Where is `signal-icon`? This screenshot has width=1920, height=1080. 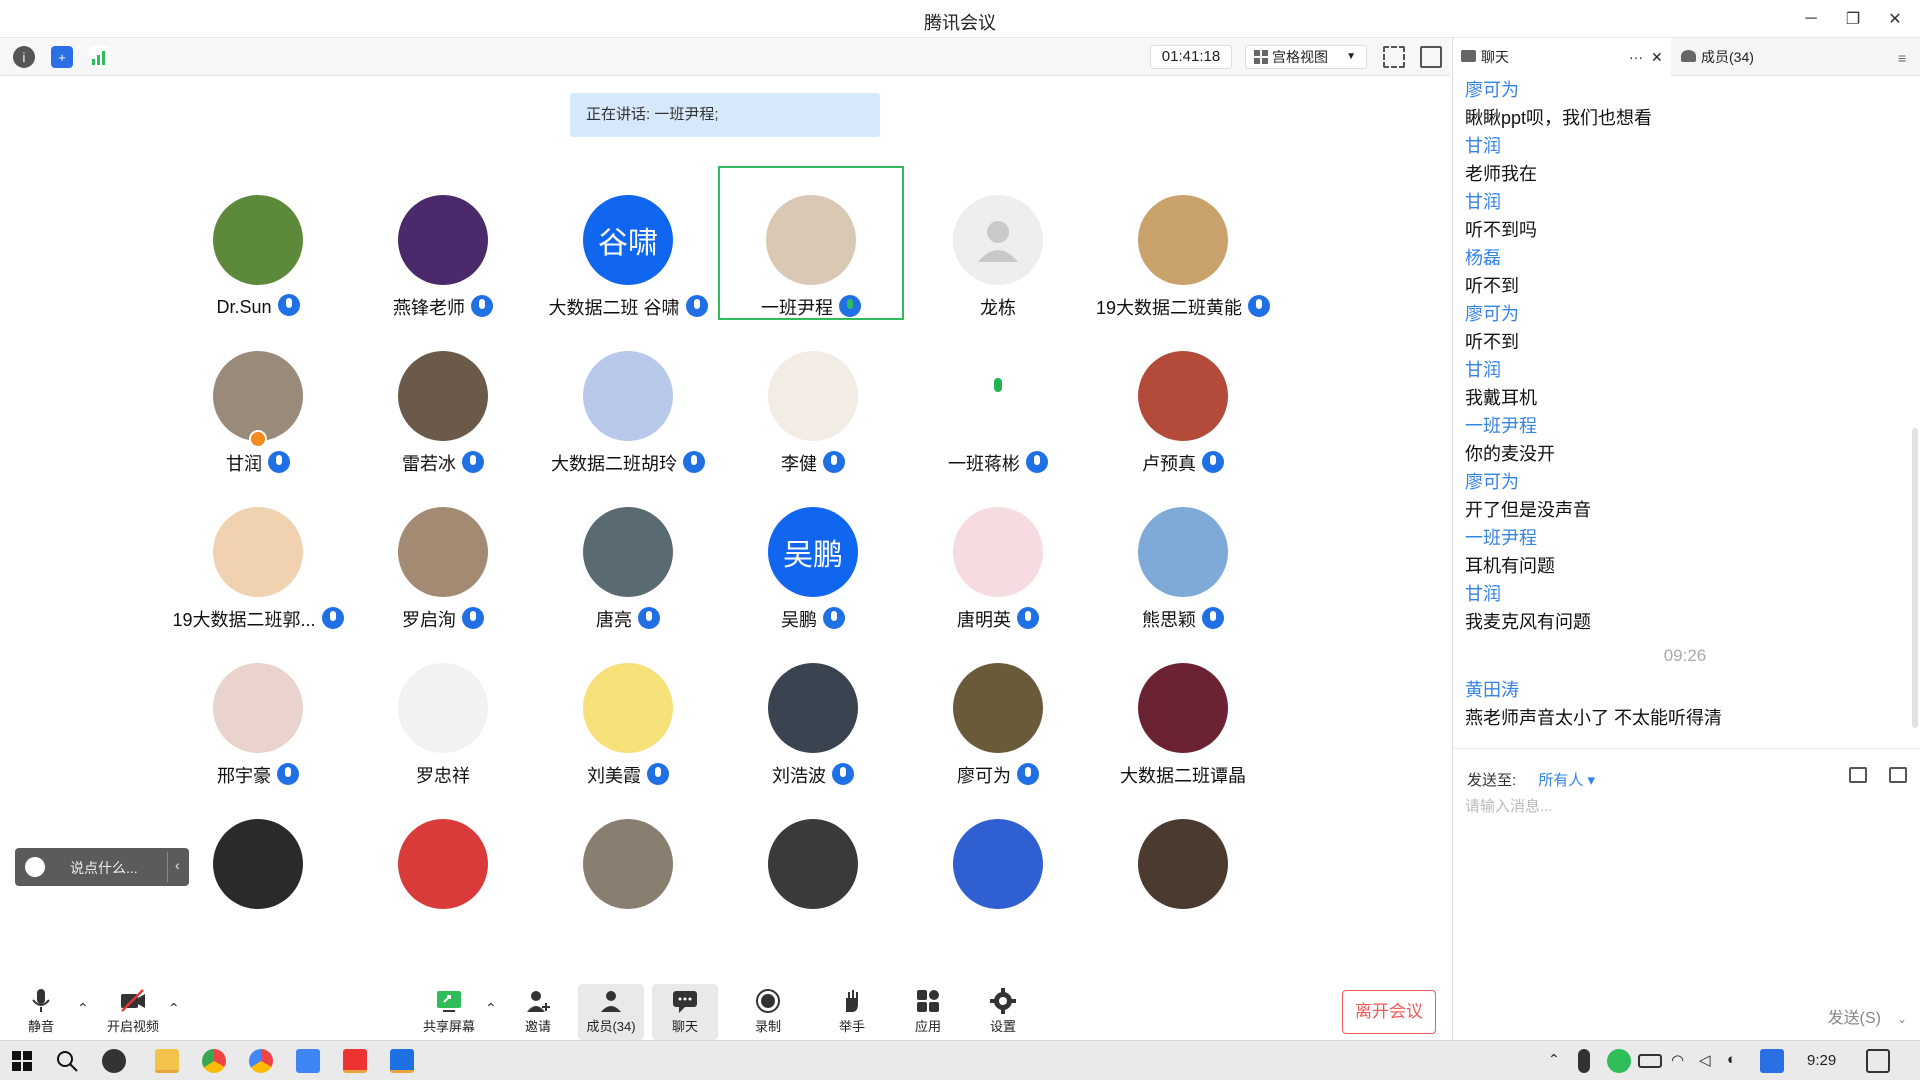
signal-icon is located at coordinates (100, 57).